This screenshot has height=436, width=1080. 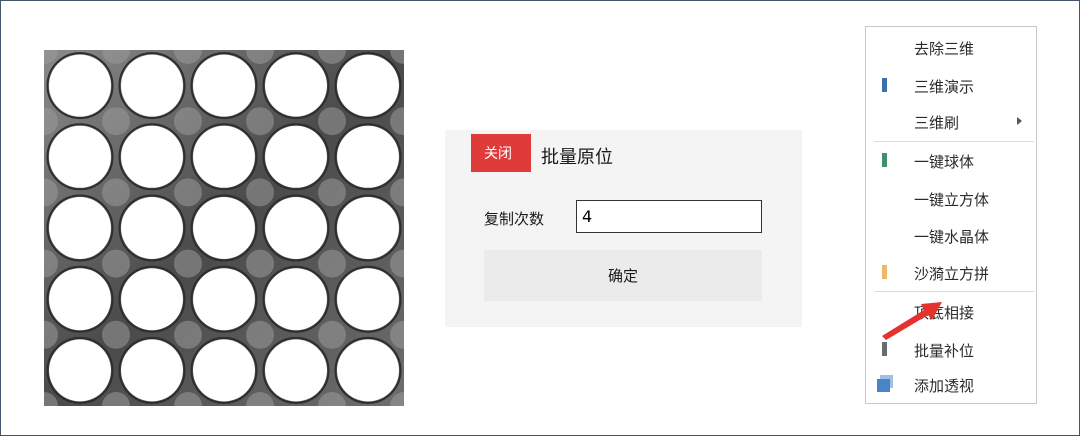 I want to click on menu-item-one-click-cube: 一键立方体, so click(x=951, y=198).